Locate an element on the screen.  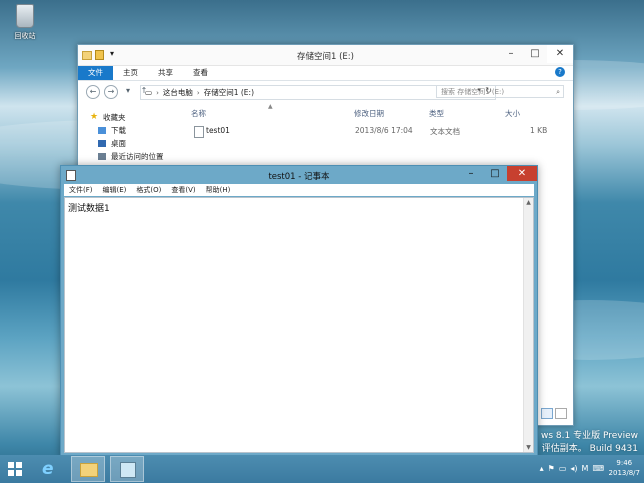
show-hidden-icons-icon: ▴ is located at coordinates (542, 468).